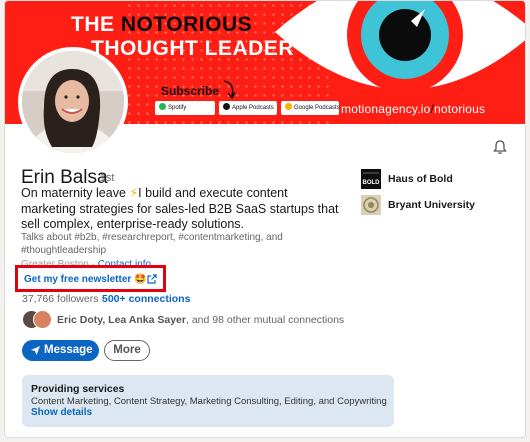 The height and width of the screenshot is (442, 530). I want to click on education-name: Bryant University, so click(431, 205).